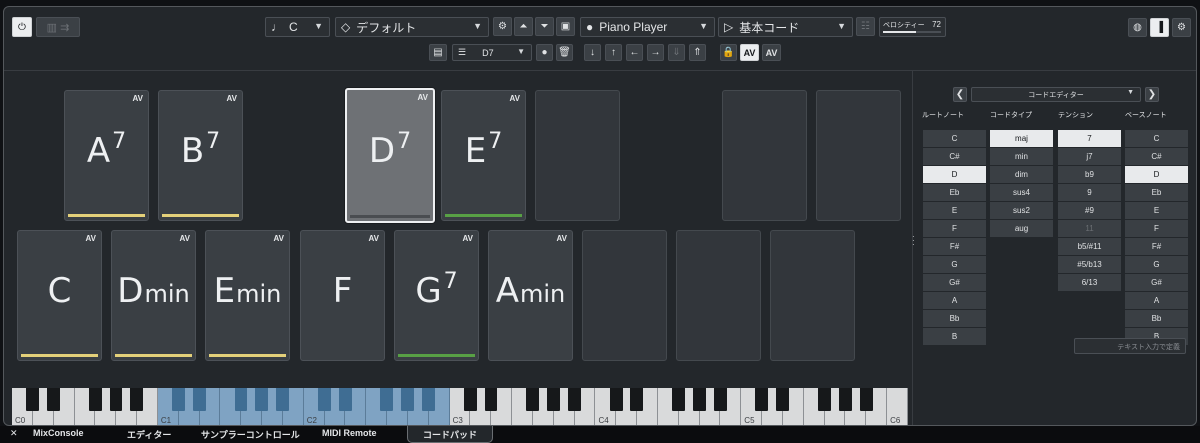  What do you see at coordinates (565, 26) in the screenshot?
I see `save-preset-icon: ▣` at bounding box center [565, 26].